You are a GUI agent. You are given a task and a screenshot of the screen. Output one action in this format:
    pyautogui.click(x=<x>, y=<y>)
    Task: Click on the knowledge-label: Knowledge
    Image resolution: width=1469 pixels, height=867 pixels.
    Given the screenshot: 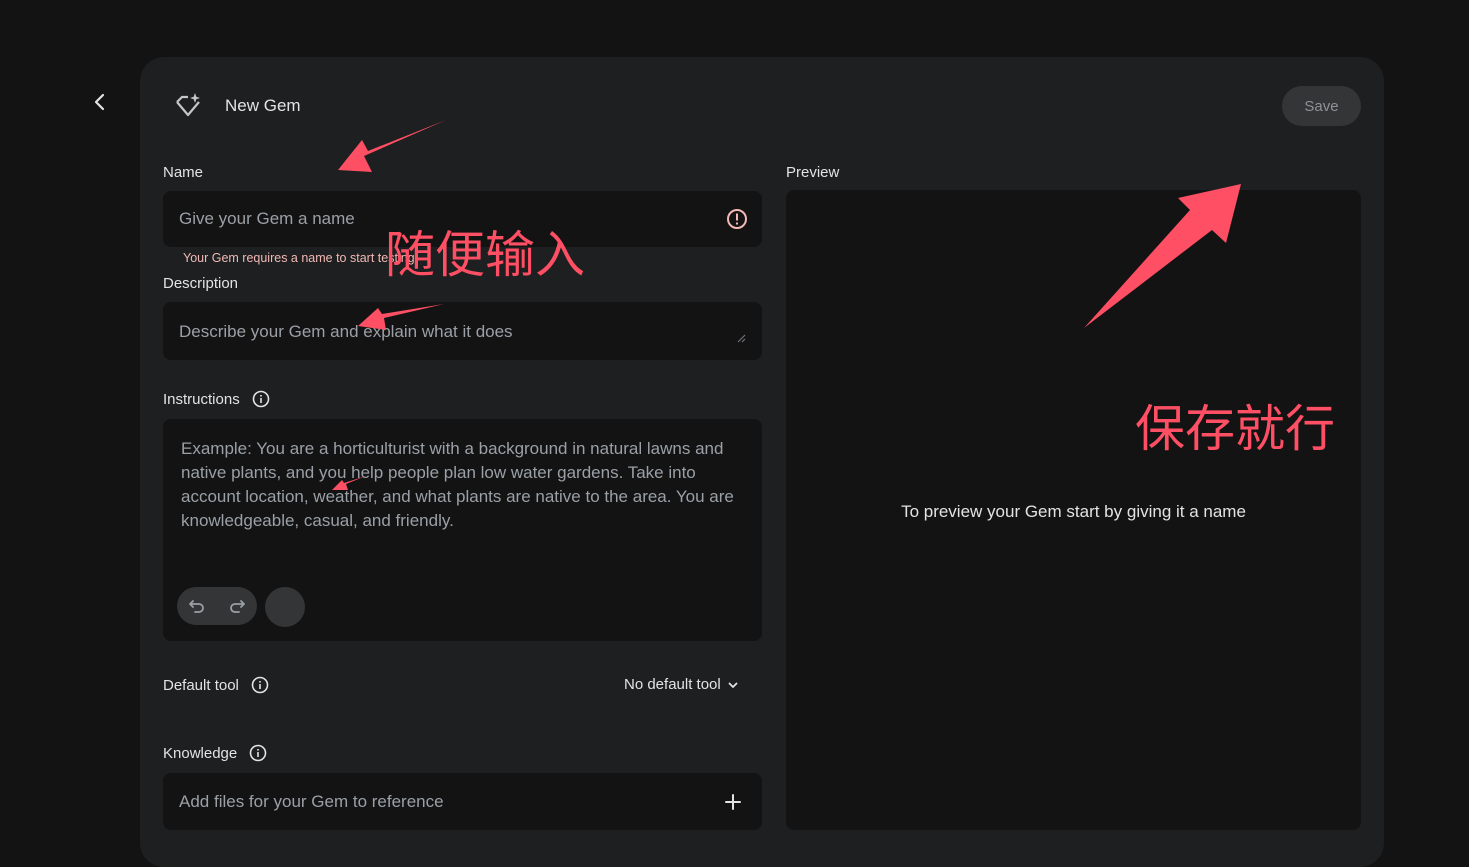 What is the action you would take?
    pyautogui.click(x=215, y=753)
    